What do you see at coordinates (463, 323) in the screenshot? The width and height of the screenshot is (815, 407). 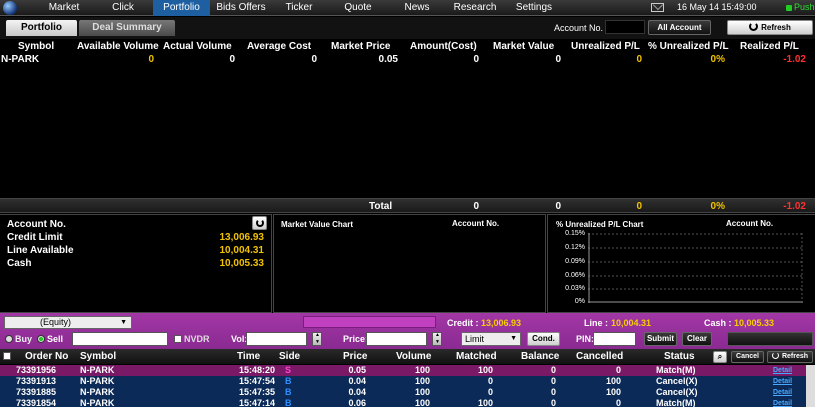 I see `credit-strip-label: Credit :` at bounding box center [463, 323].